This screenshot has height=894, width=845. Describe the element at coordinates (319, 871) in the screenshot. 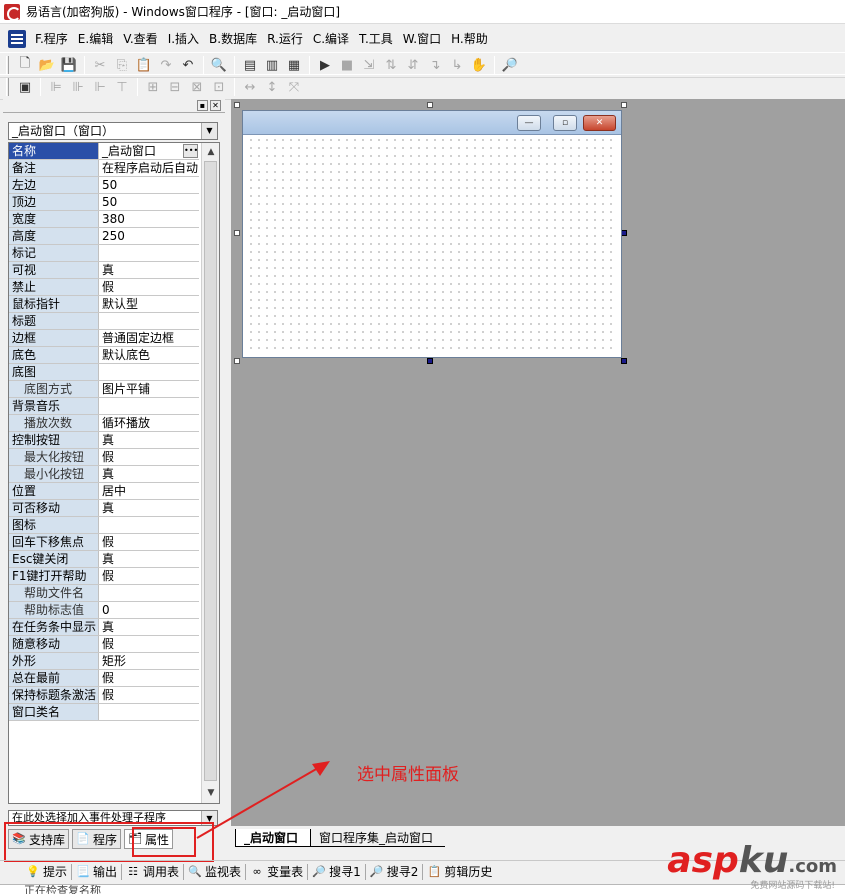

I see `search1-icon: 🔎` at that location.